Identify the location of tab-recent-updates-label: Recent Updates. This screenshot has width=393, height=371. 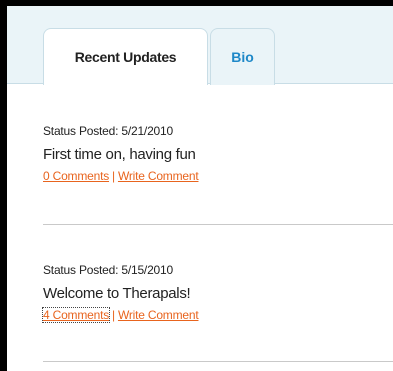
(125, 57).